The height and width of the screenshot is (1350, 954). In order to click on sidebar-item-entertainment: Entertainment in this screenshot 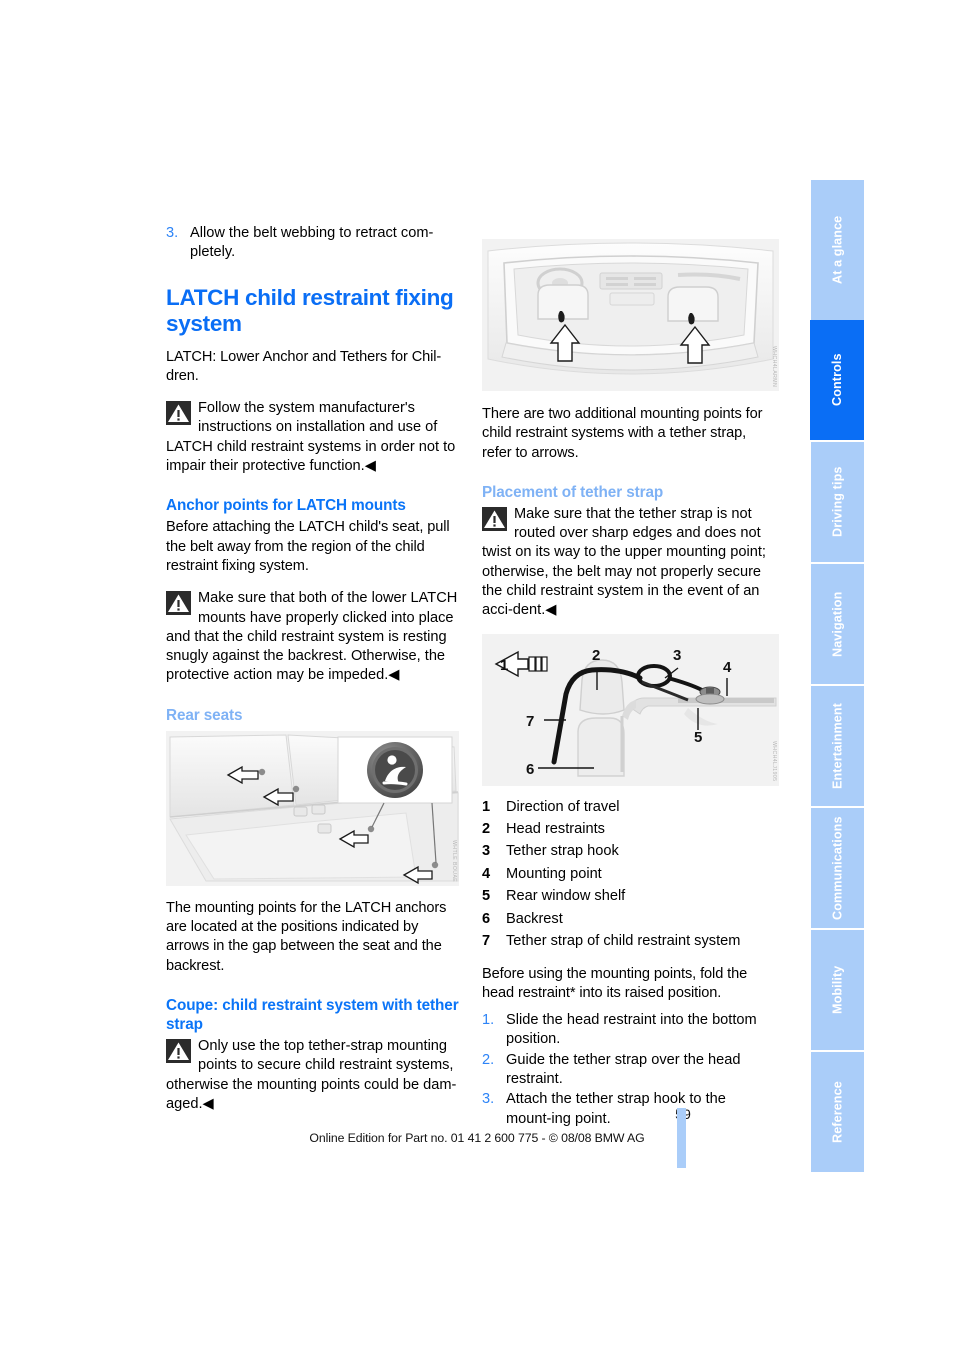, I will do `click(837, 746)`.